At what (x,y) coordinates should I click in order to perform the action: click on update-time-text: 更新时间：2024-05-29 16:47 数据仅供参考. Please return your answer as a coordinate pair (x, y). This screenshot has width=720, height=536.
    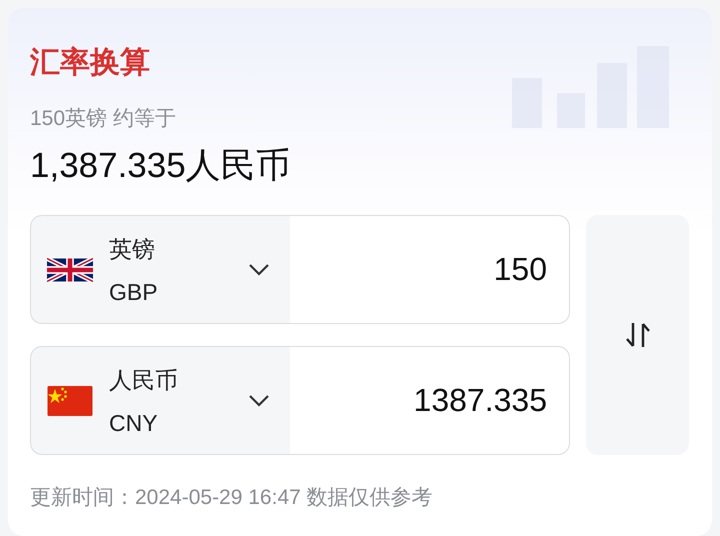
    Looking at the image, I should click on (232, 498).